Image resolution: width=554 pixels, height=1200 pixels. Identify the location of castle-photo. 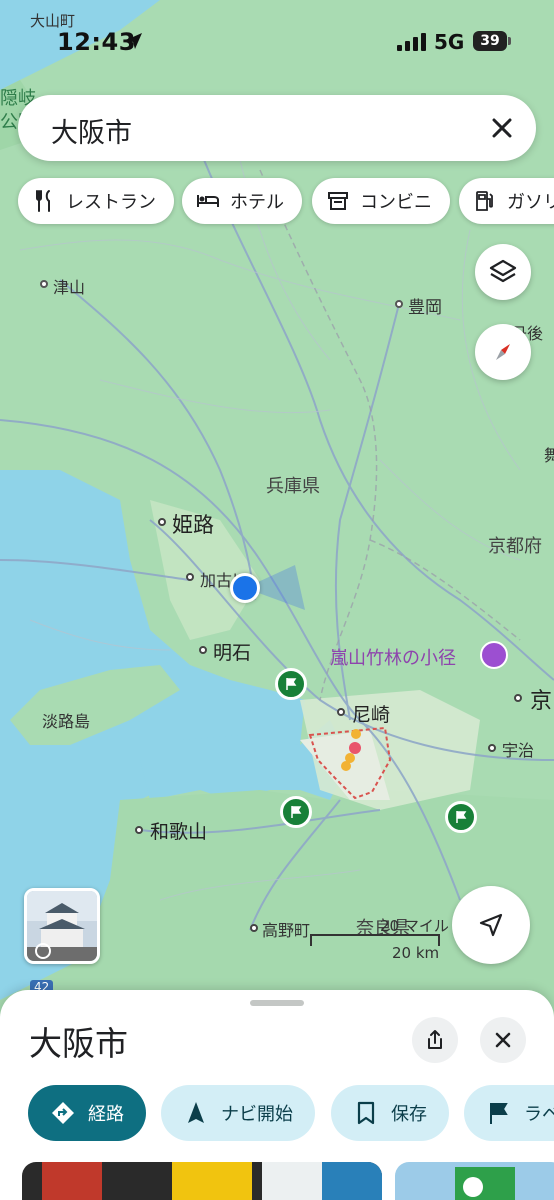
(62, 926).